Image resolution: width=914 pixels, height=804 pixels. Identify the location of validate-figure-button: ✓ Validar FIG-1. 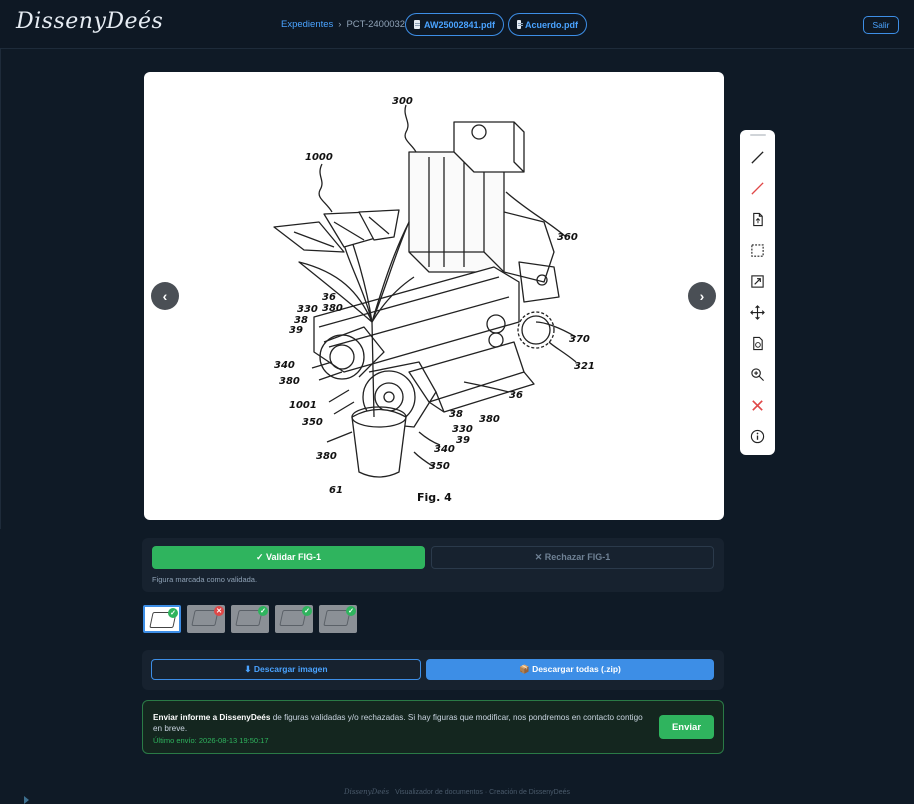
(288, 557).